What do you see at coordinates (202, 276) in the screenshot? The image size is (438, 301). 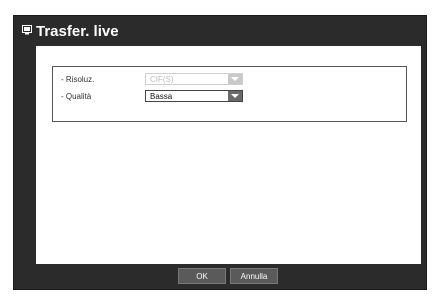 I see `ok-button: OK` at bounding box center [202, 276].